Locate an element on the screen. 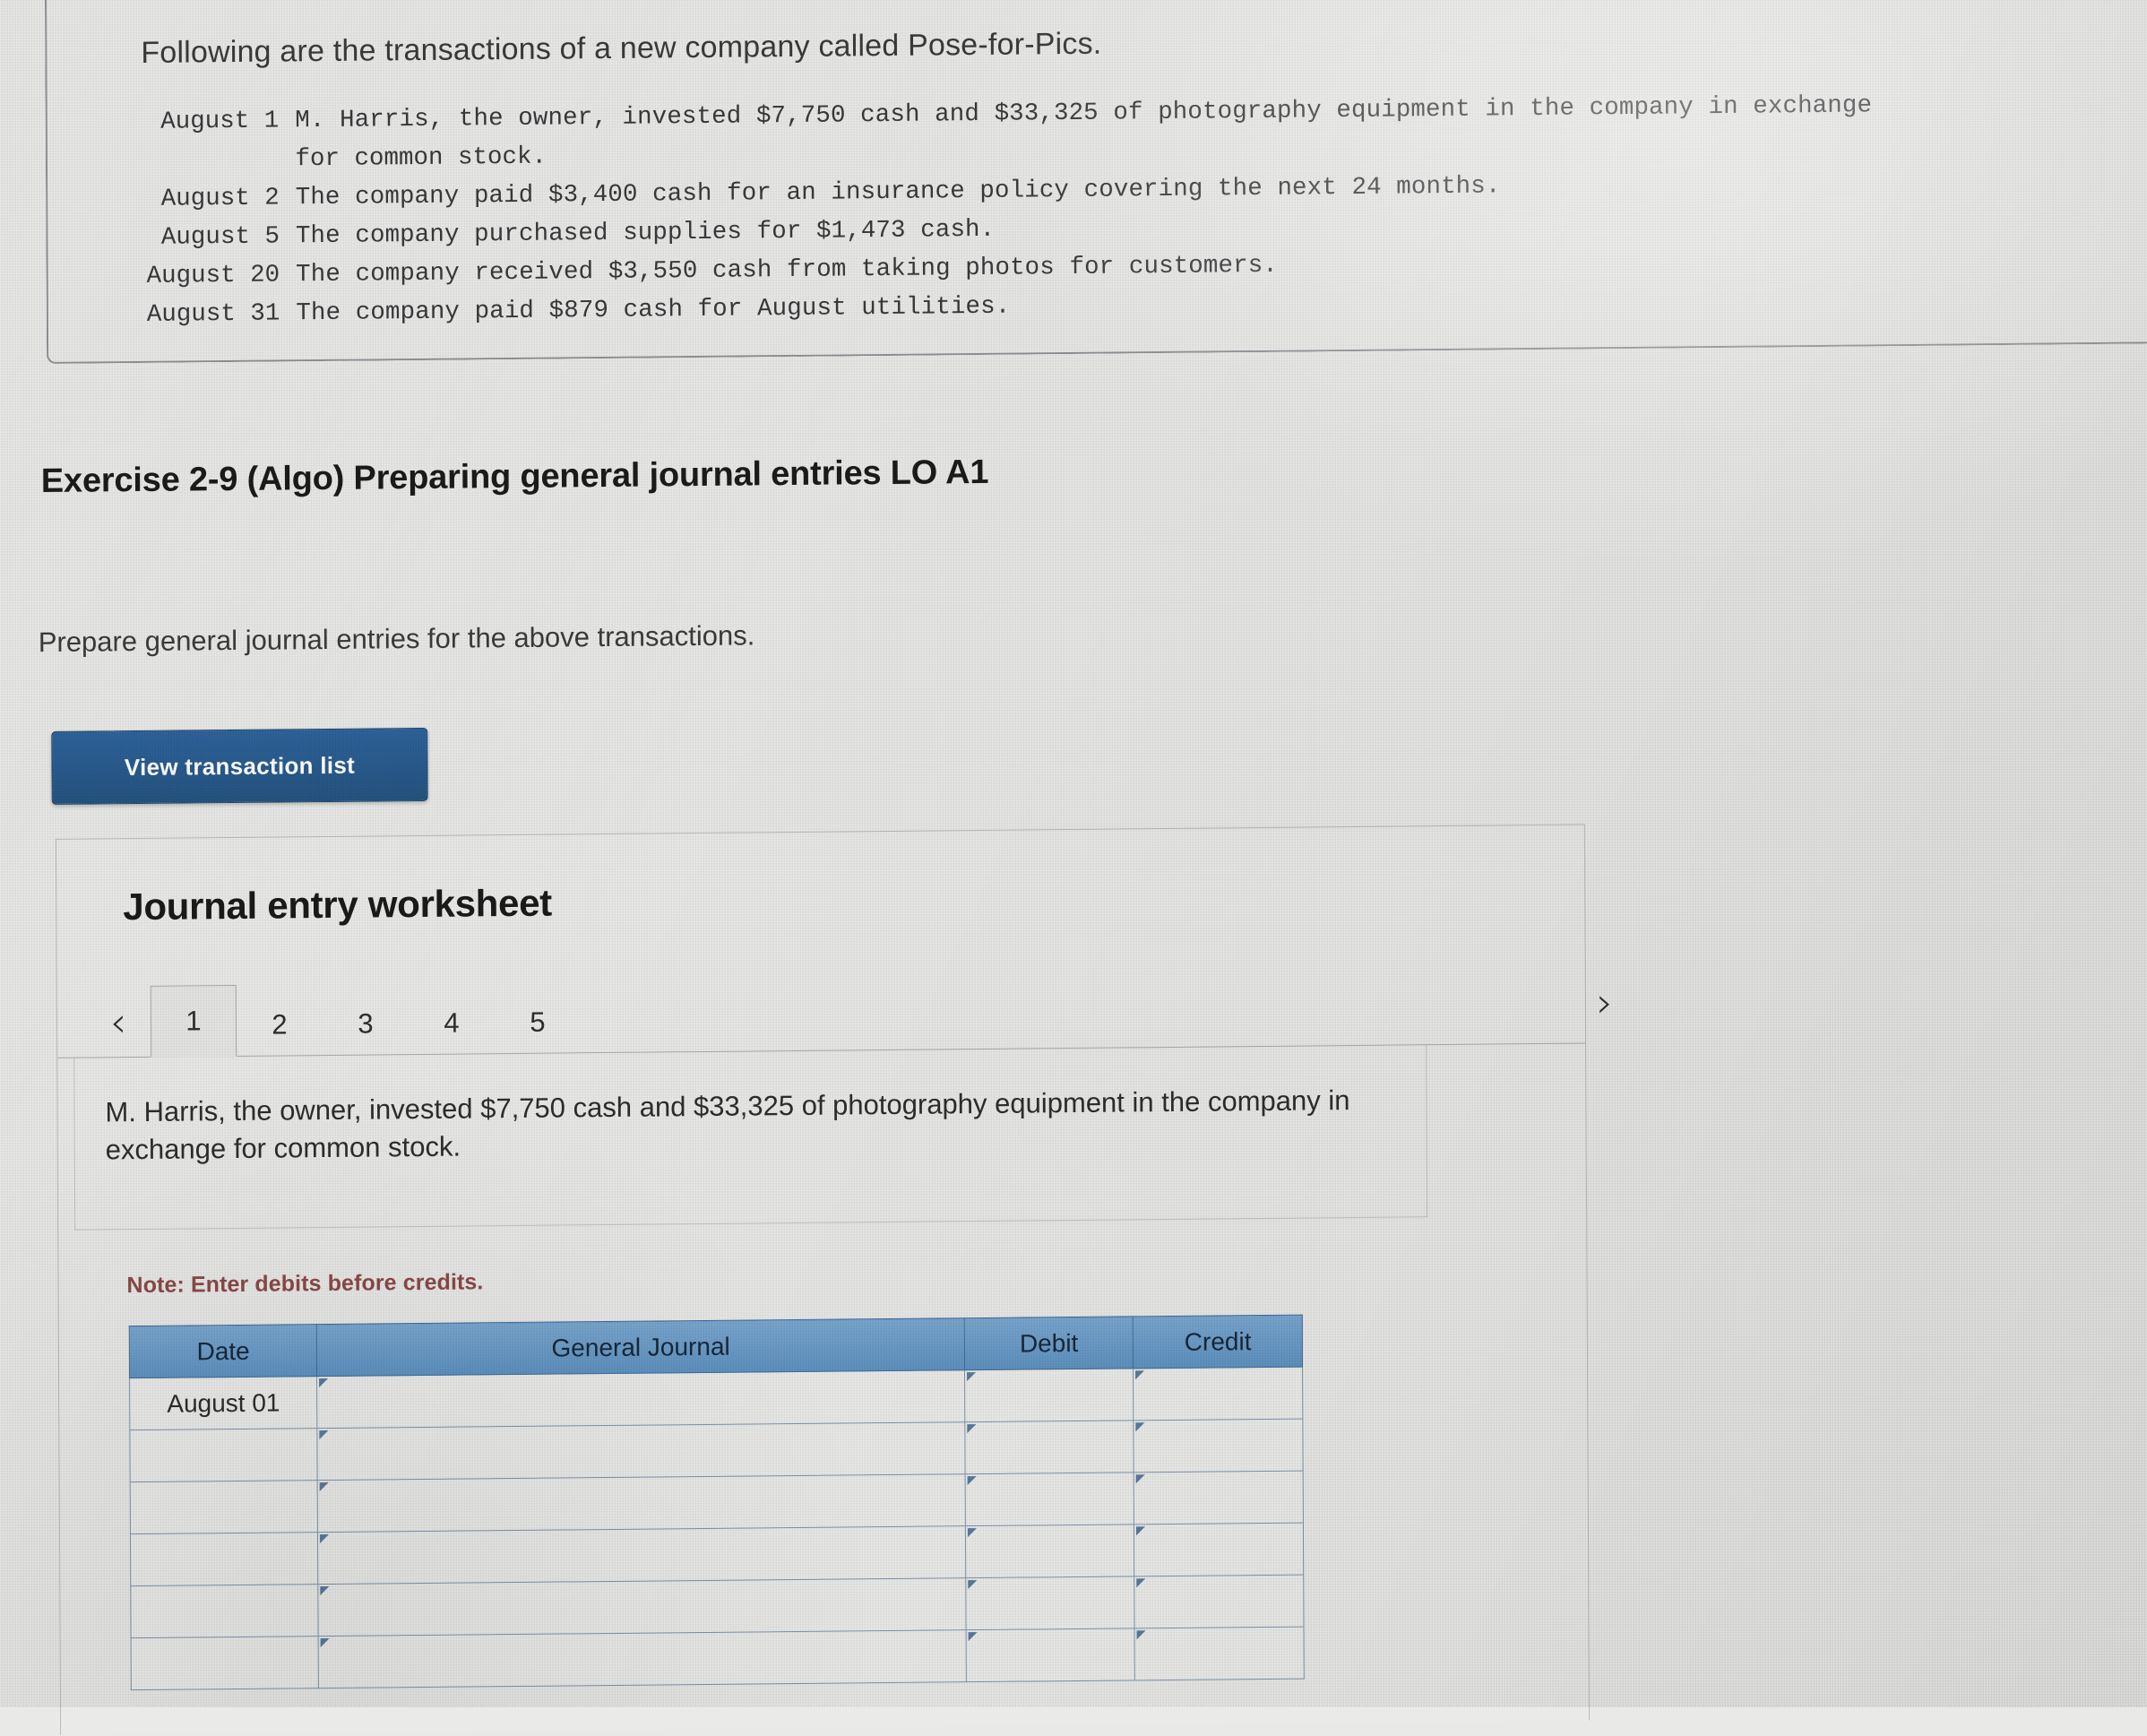  cell-date: August 01 is located at coordinates (223, 1403).